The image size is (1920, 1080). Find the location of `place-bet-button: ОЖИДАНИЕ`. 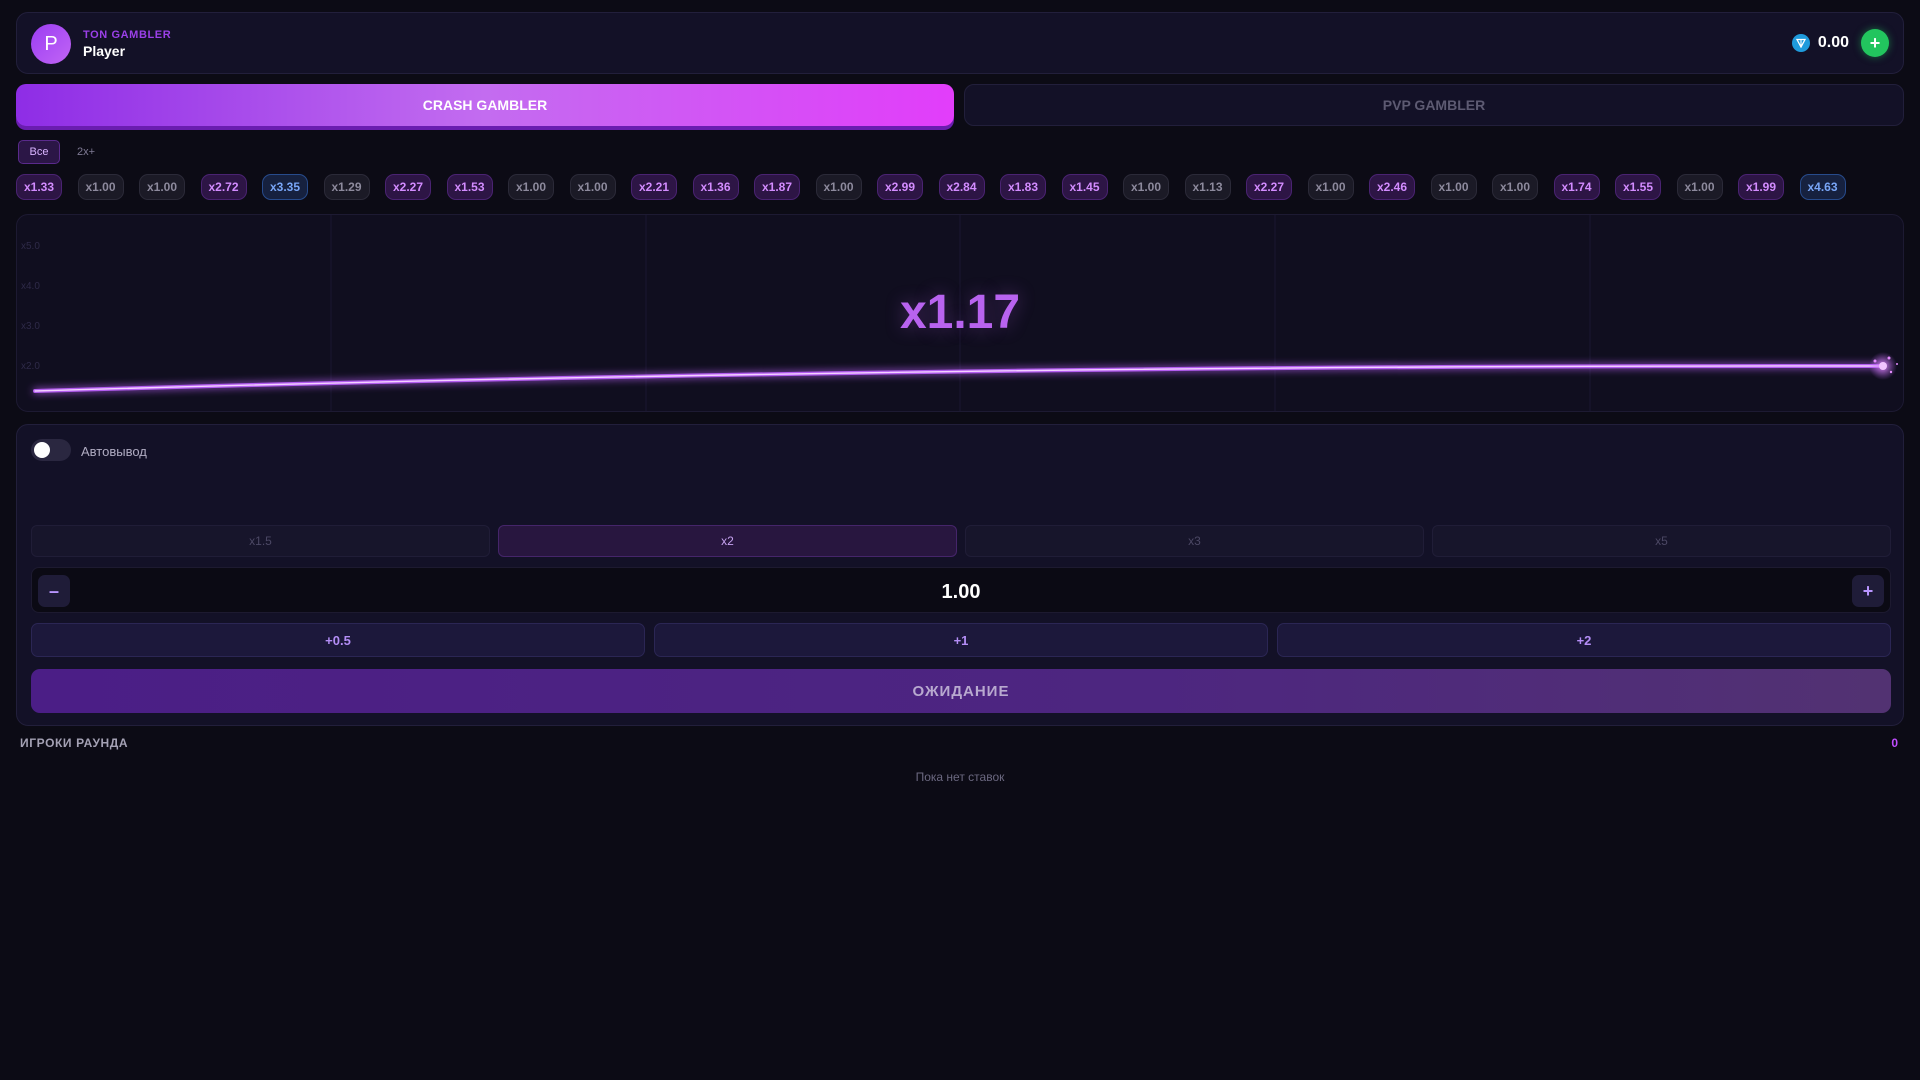

place-bet-button: ОЖИДАНИЕ is located at coordinates (961, 691).